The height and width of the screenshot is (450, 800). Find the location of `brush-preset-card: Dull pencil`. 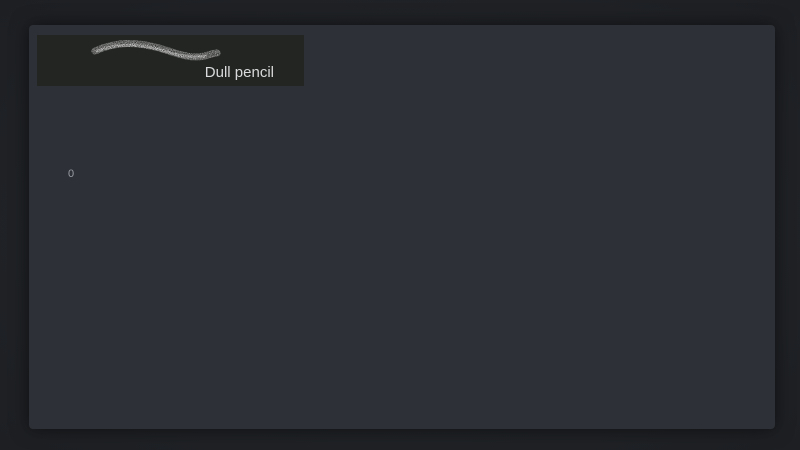

brush-preset-card: Dull pencil is located at coordinates (170, 60).